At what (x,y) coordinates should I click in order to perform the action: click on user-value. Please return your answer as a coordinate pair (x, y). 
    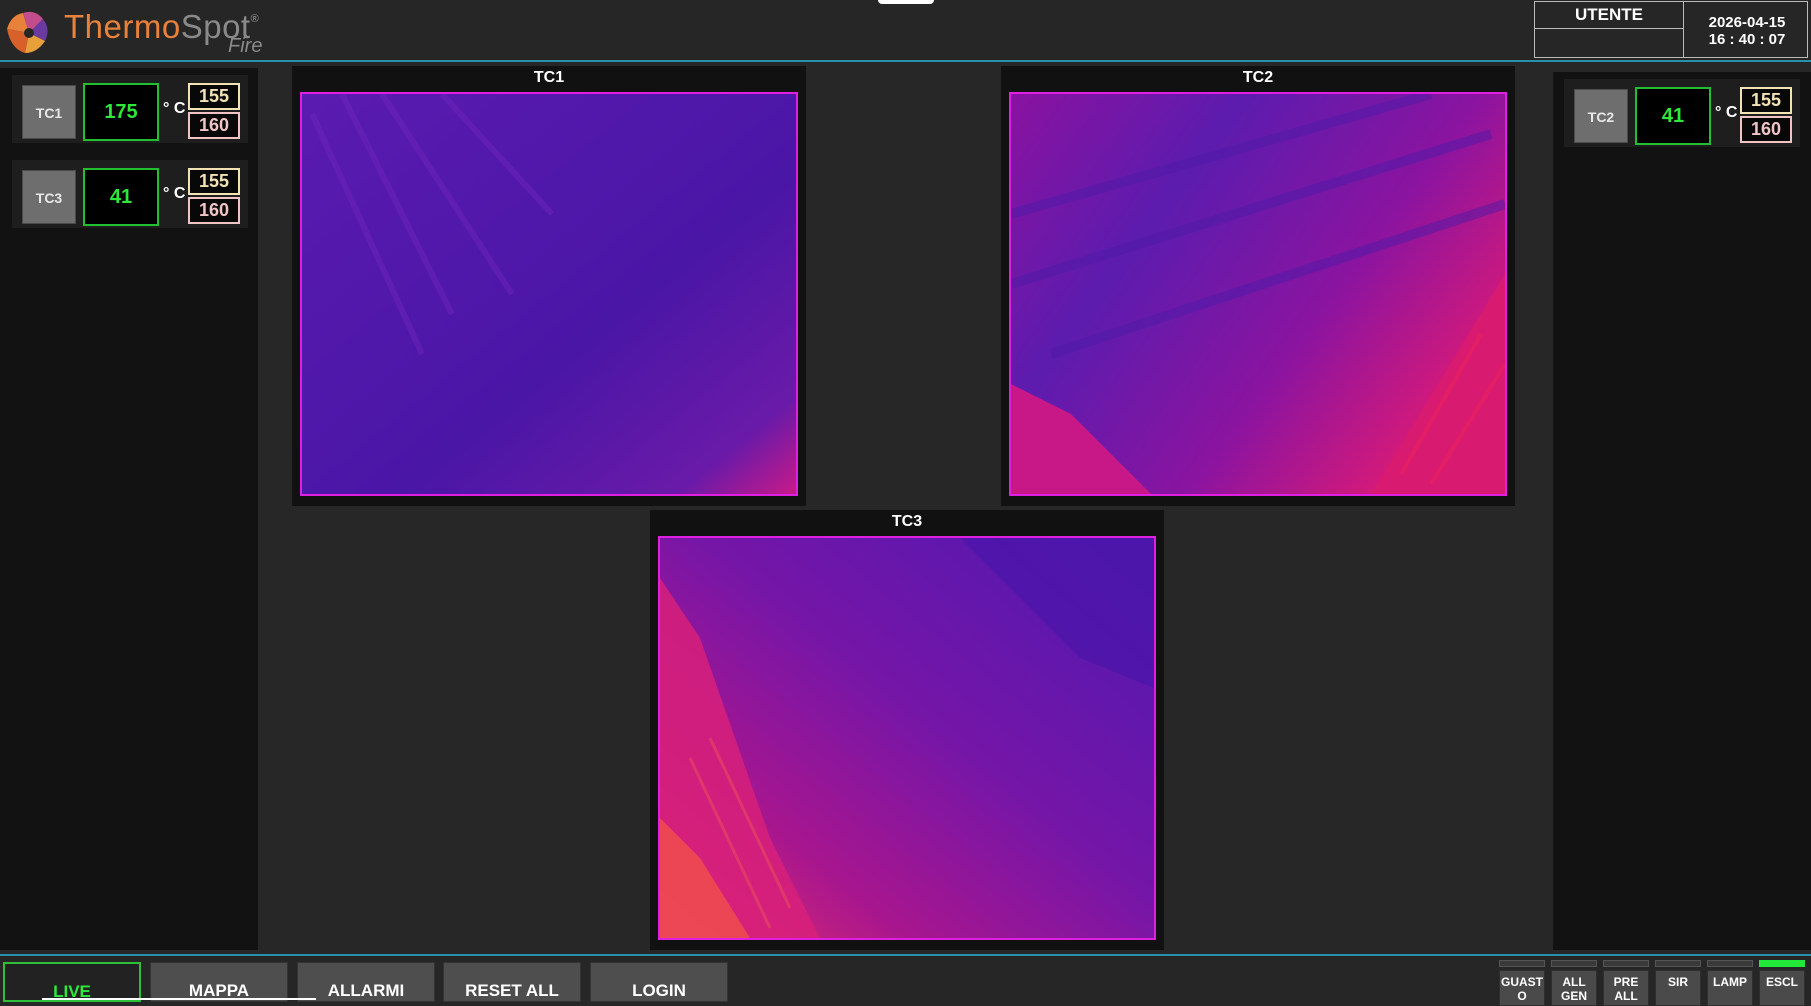
    Looking at the image, I should click on (1609, 43).